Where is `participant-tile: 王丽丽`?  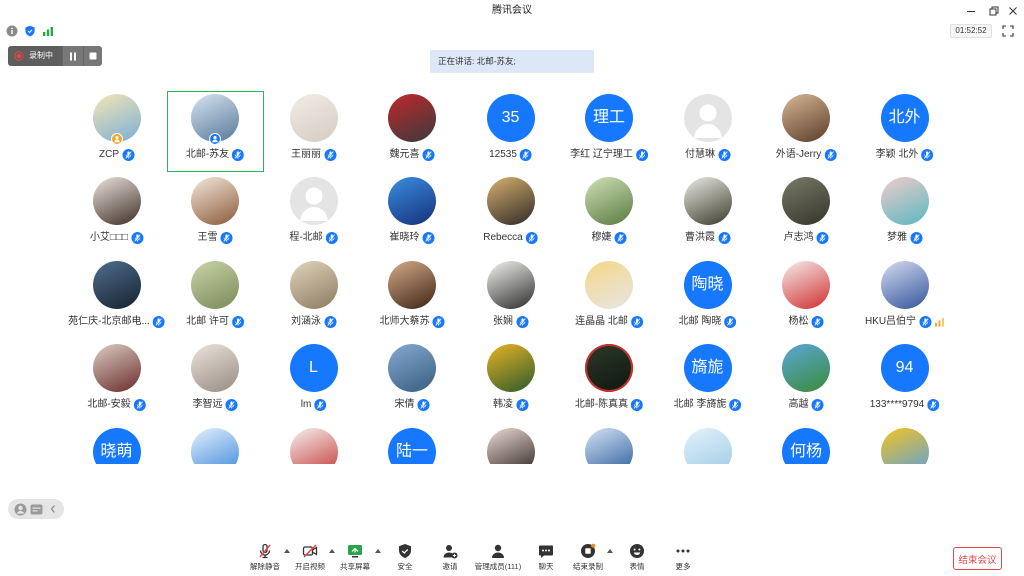 participant-tile: 王丽丽 is located at coordinates (313, 131).